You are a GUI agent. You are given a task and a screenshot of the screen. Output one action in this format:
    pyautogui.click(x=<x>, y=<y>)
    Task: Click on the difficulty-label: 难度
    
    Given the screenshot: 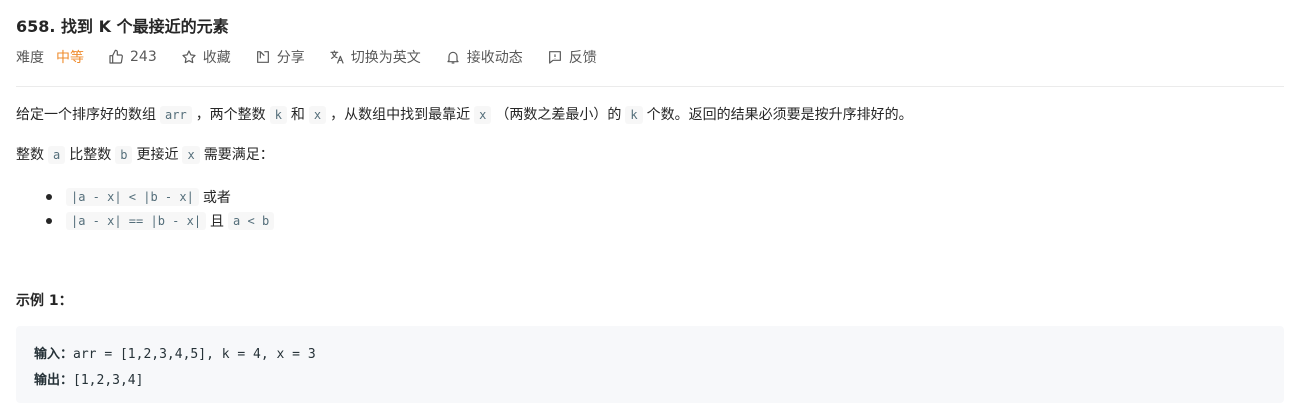 What is the action you would take?
    pyautogui.click(x=30, y=58)
    